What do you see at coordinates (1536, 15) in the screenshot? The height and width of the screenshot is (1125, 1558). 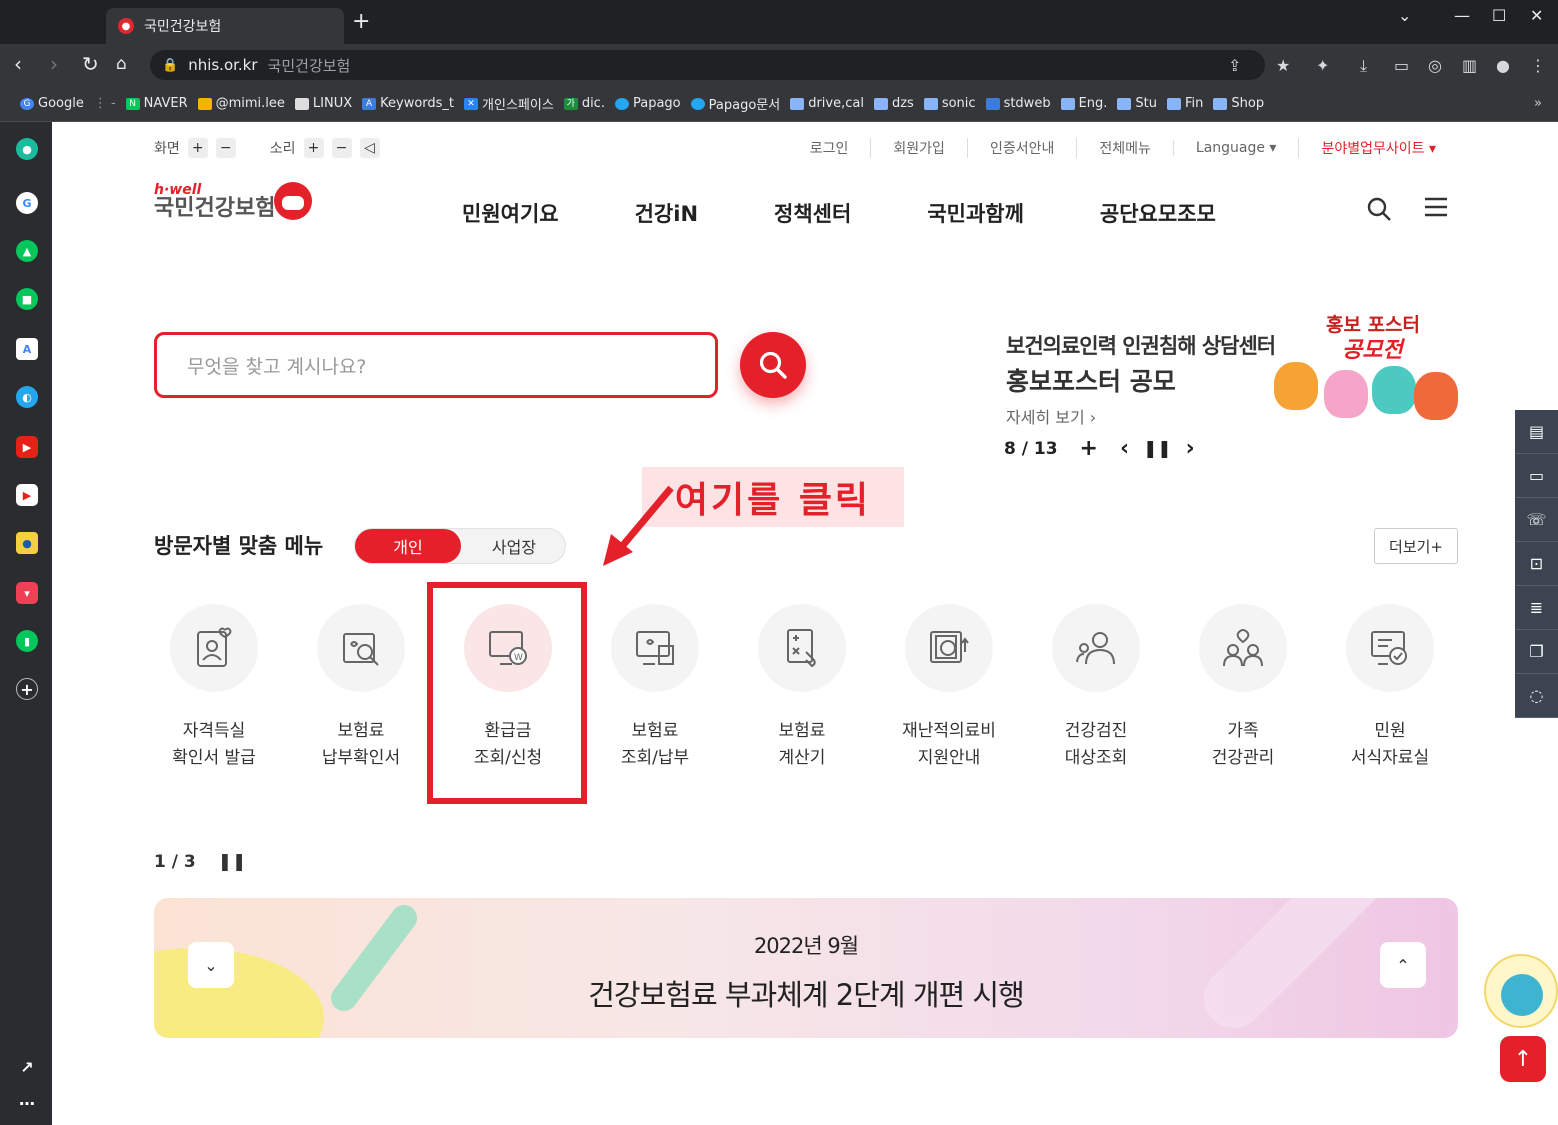 I see `close-window-icon: ✕` at bounding box center [1536, 15].